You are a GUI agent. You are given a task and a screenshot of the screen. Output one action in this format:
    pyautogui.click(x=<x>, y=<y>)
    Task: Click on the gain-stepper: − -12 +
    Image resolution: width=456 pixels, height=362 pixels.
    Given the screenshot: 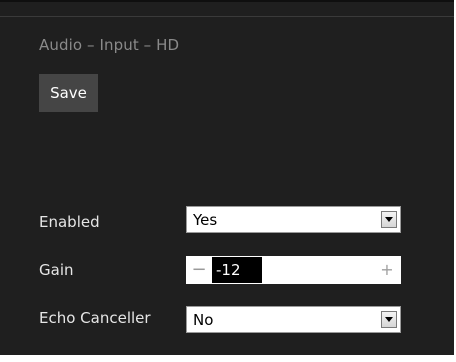 What is the action you would take?
    pyautogui.click(x=293, y=270)
    